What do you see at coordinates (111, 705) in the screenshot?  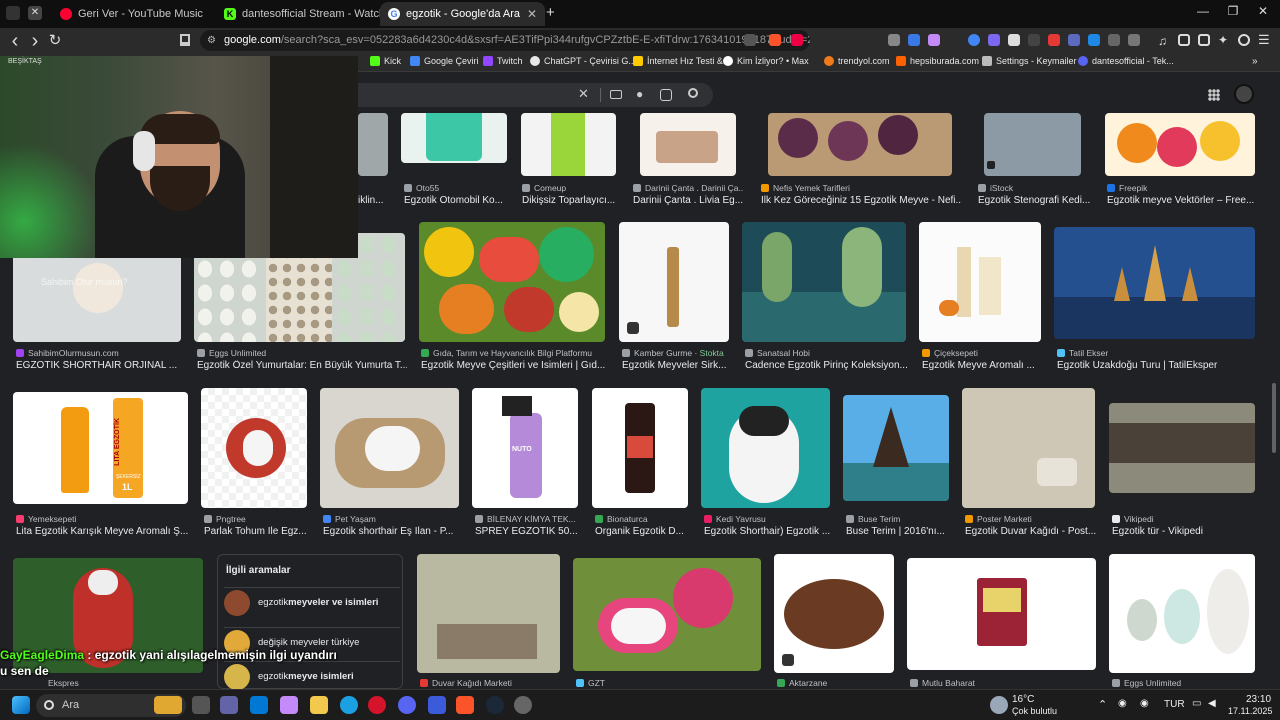 I see `taskbar-search: Ara` at bounding box center [111, 705].